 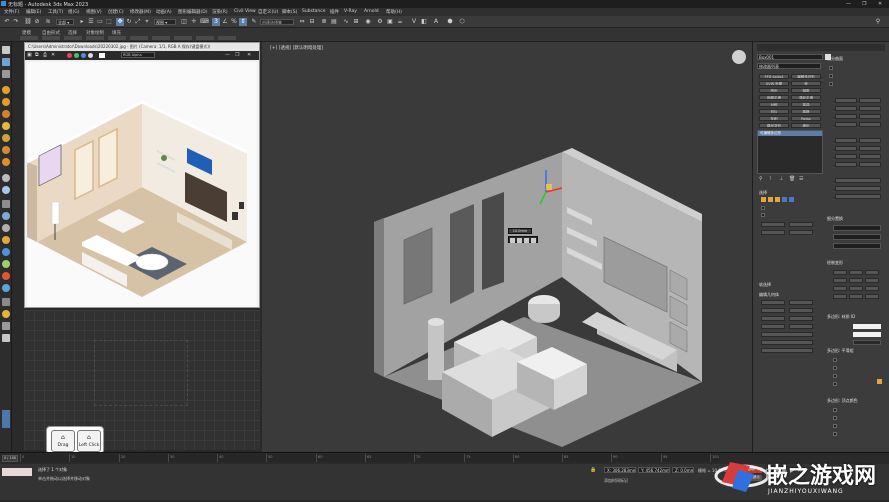 I want to click on schematic-view-icon: ⊞, so click(x=356, y=22).